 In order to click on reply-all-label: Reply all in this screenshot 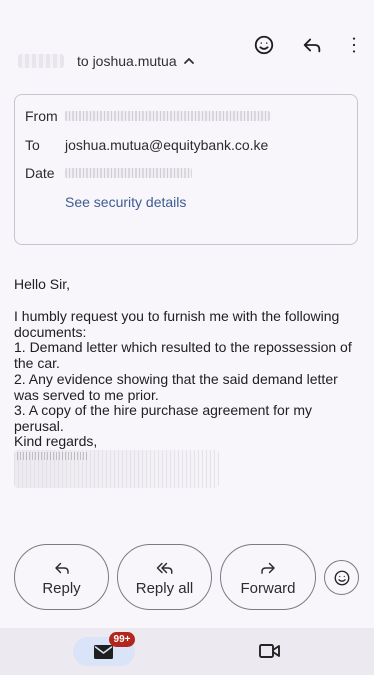, I will do `click(164, 588)`.